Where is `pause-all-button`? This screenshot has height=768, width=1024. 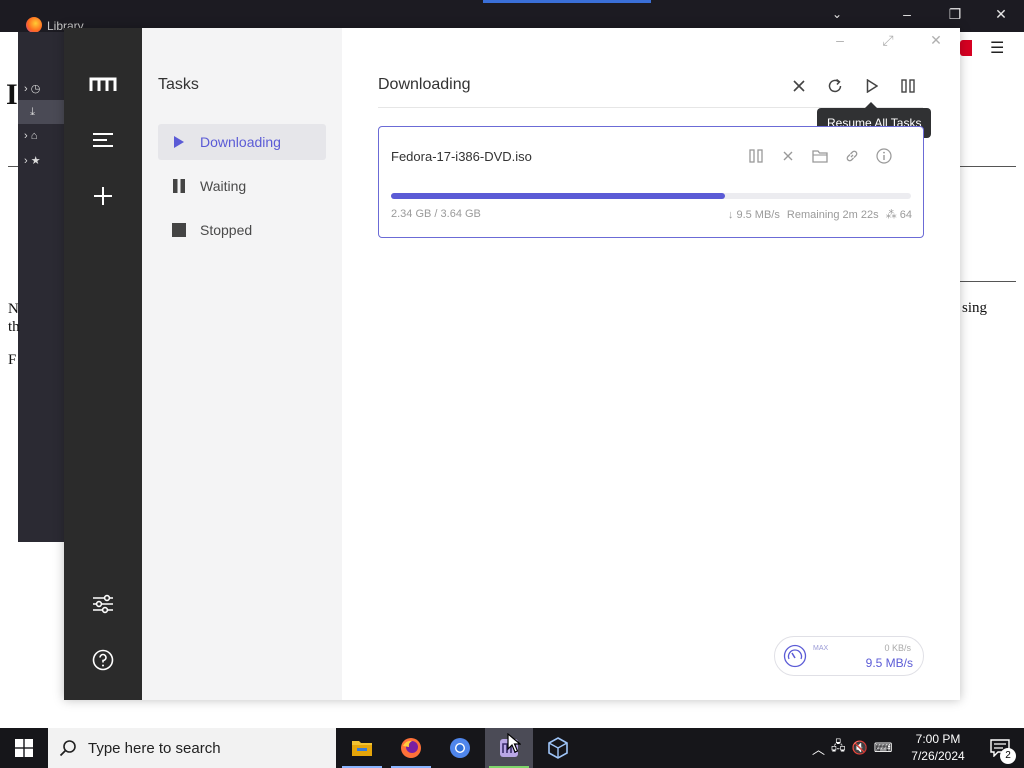 pause-all-button is located at coordinates (908, 86).